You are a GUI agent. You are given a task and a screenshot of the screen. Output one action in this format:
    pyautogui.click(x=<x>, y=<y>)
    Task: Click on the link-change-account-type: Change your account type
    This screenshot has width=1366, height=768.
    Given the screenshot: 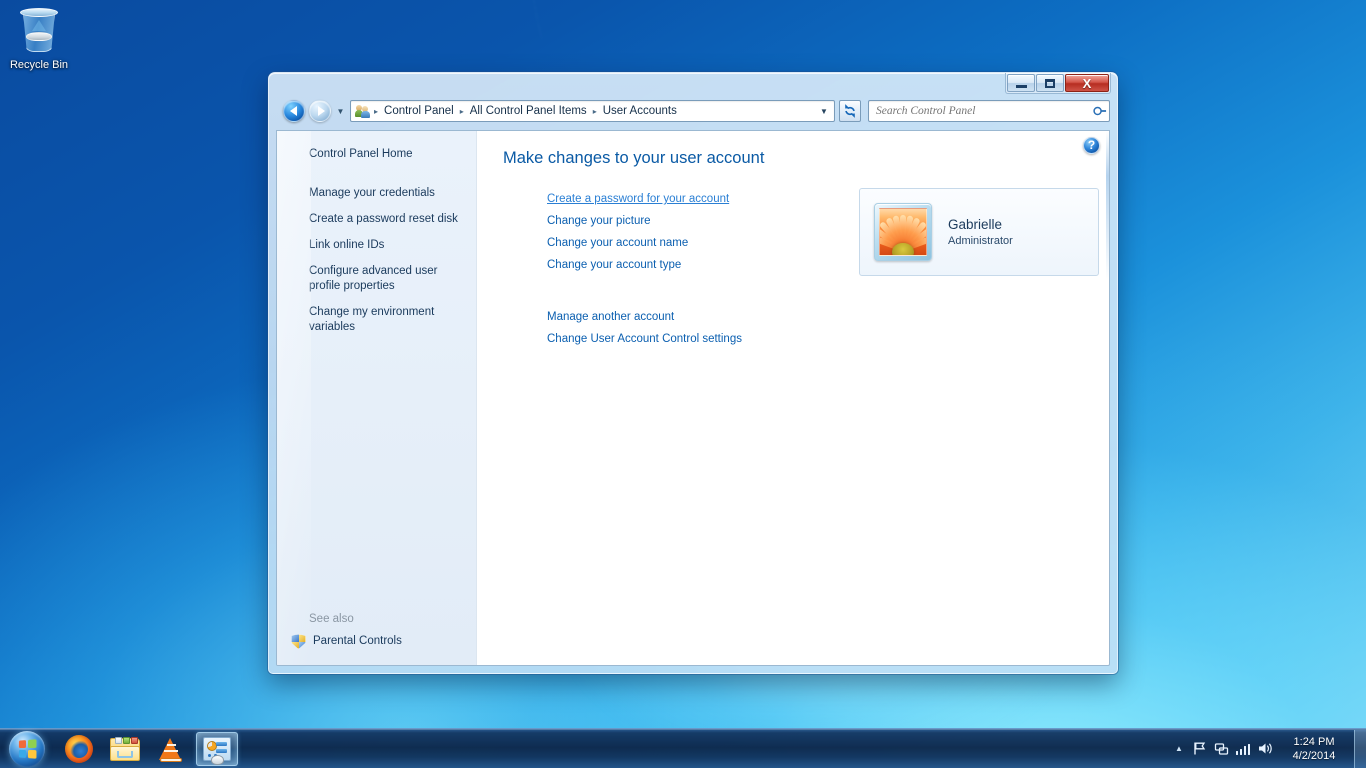 What is the action you would take?
    pyautogui.click(x=614, y=265)
    